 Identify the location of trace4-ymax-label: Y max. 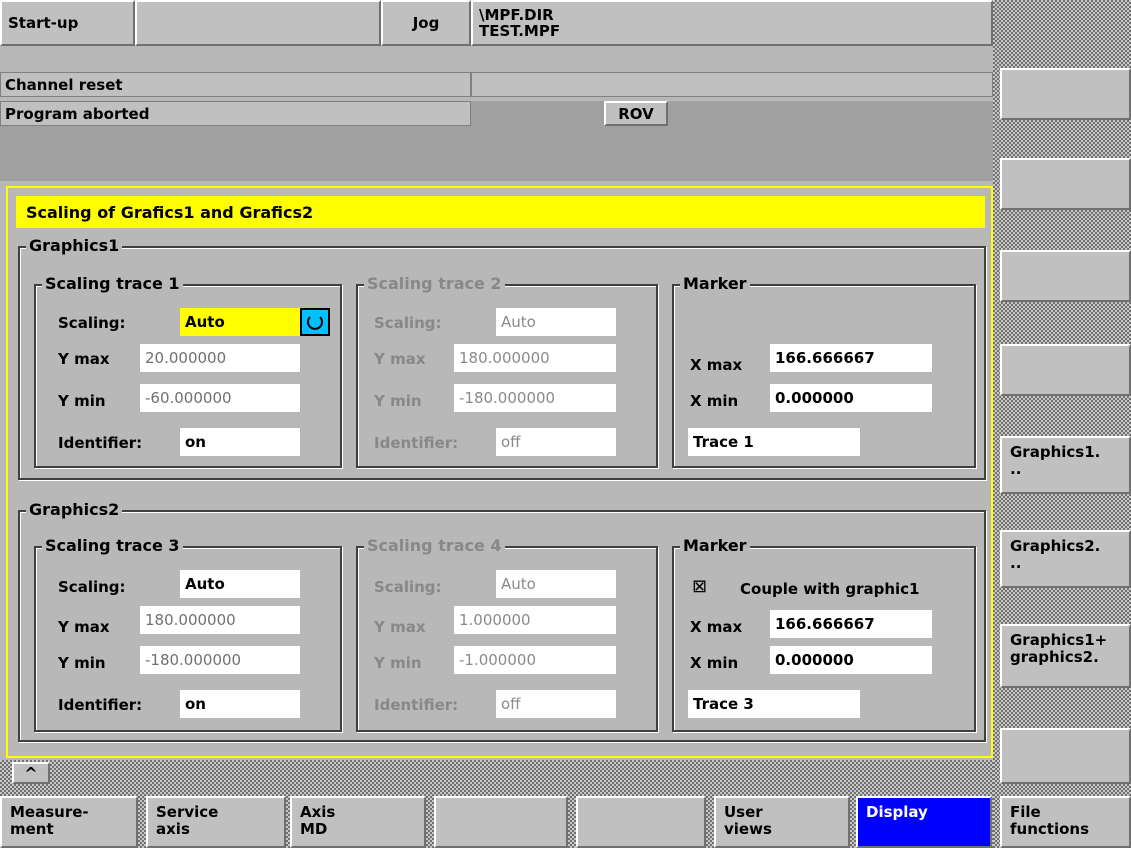
(400, 627).